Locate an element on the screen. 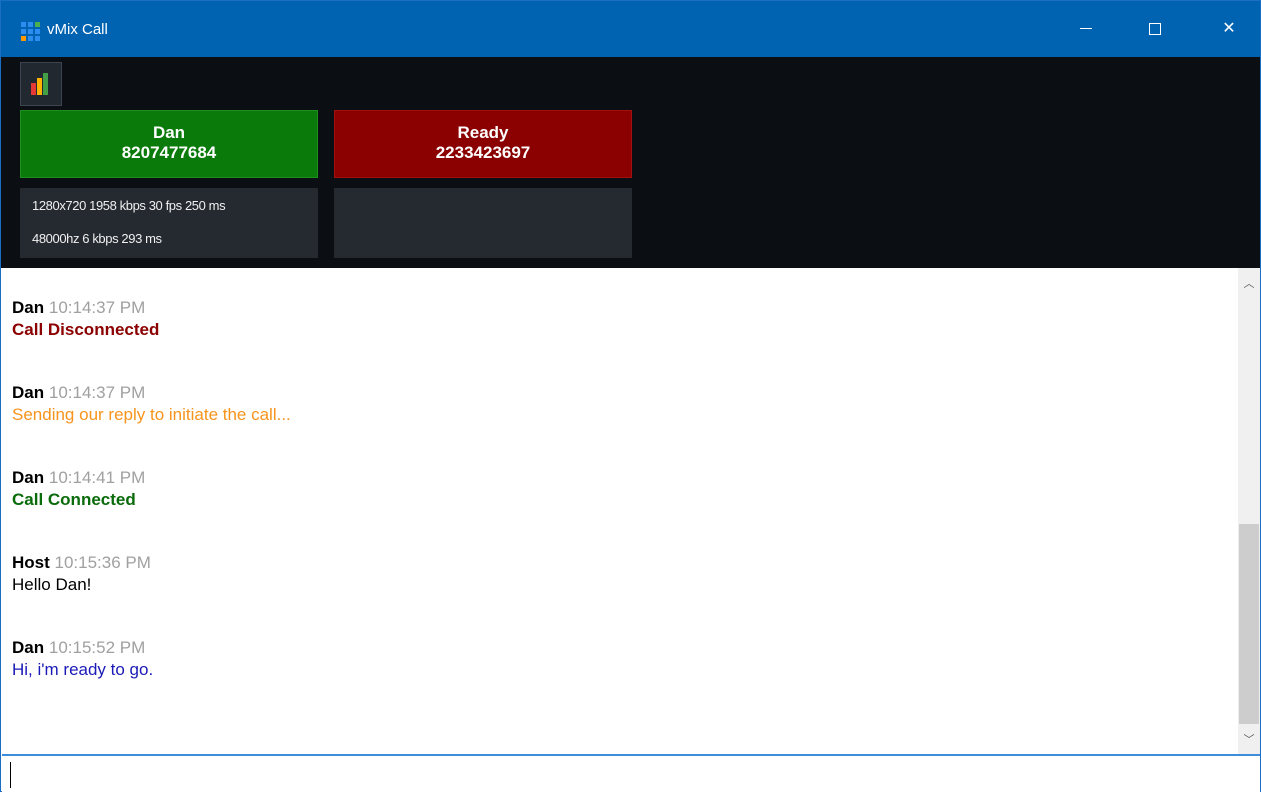 The image size is (1261, 792). scroll-down-button: ﹀ is located at coordinates (1249, 740).